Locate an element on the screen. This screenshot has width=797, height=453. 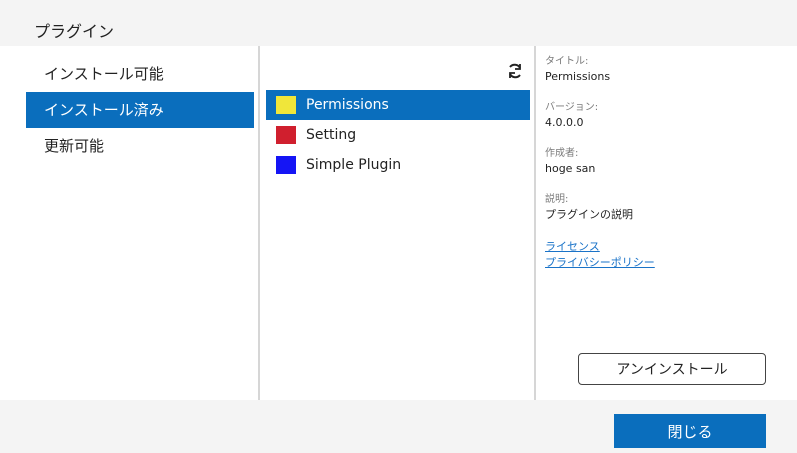
uninstall-button: アンインストール is located at coordinates (672, 369).